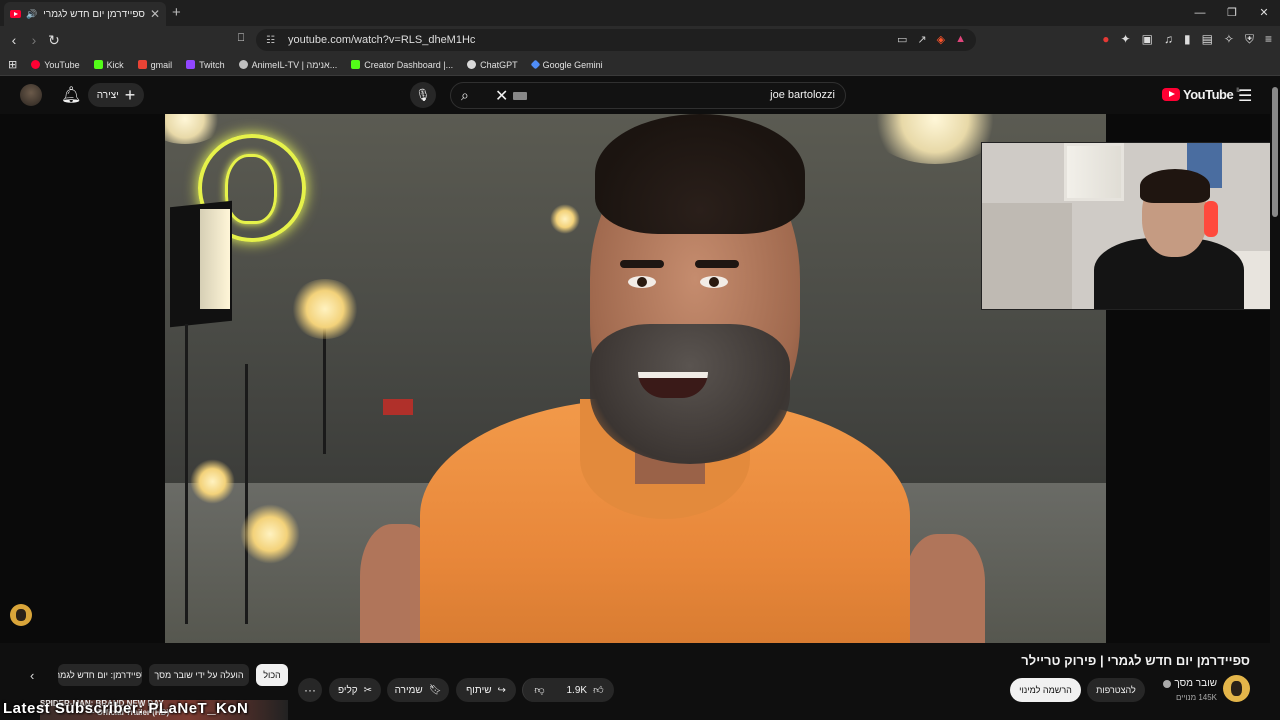  I want to click on browser-tab: 🔊 ספיידרמן יום חדש לגמרי | פירו... ✕, so click(85, 14).